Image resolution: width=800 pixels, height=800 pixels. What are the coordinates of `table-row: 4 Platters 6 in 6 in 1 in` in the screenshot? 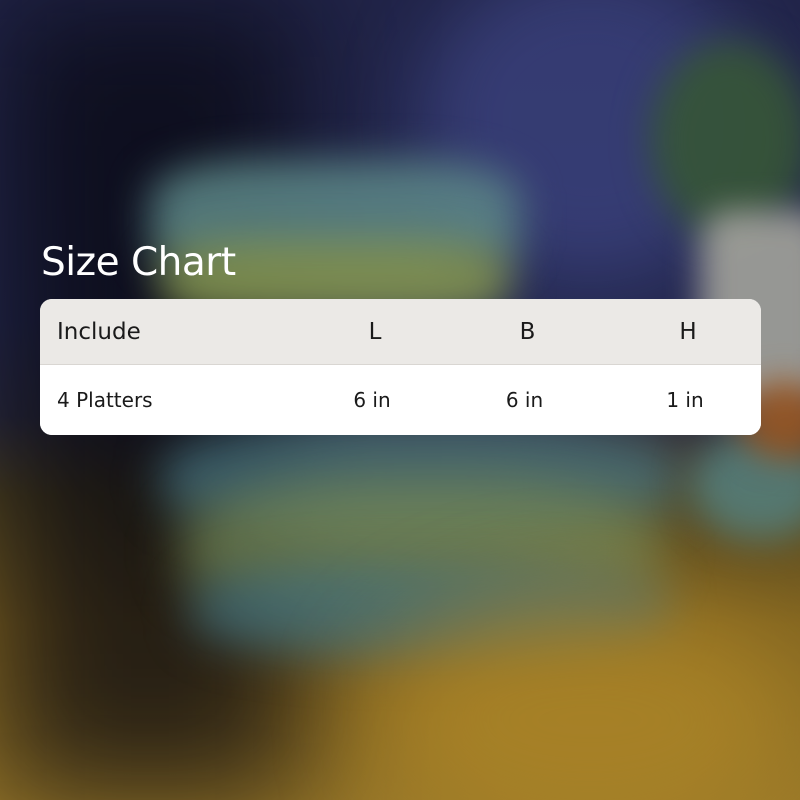 It's located at (400, 400).